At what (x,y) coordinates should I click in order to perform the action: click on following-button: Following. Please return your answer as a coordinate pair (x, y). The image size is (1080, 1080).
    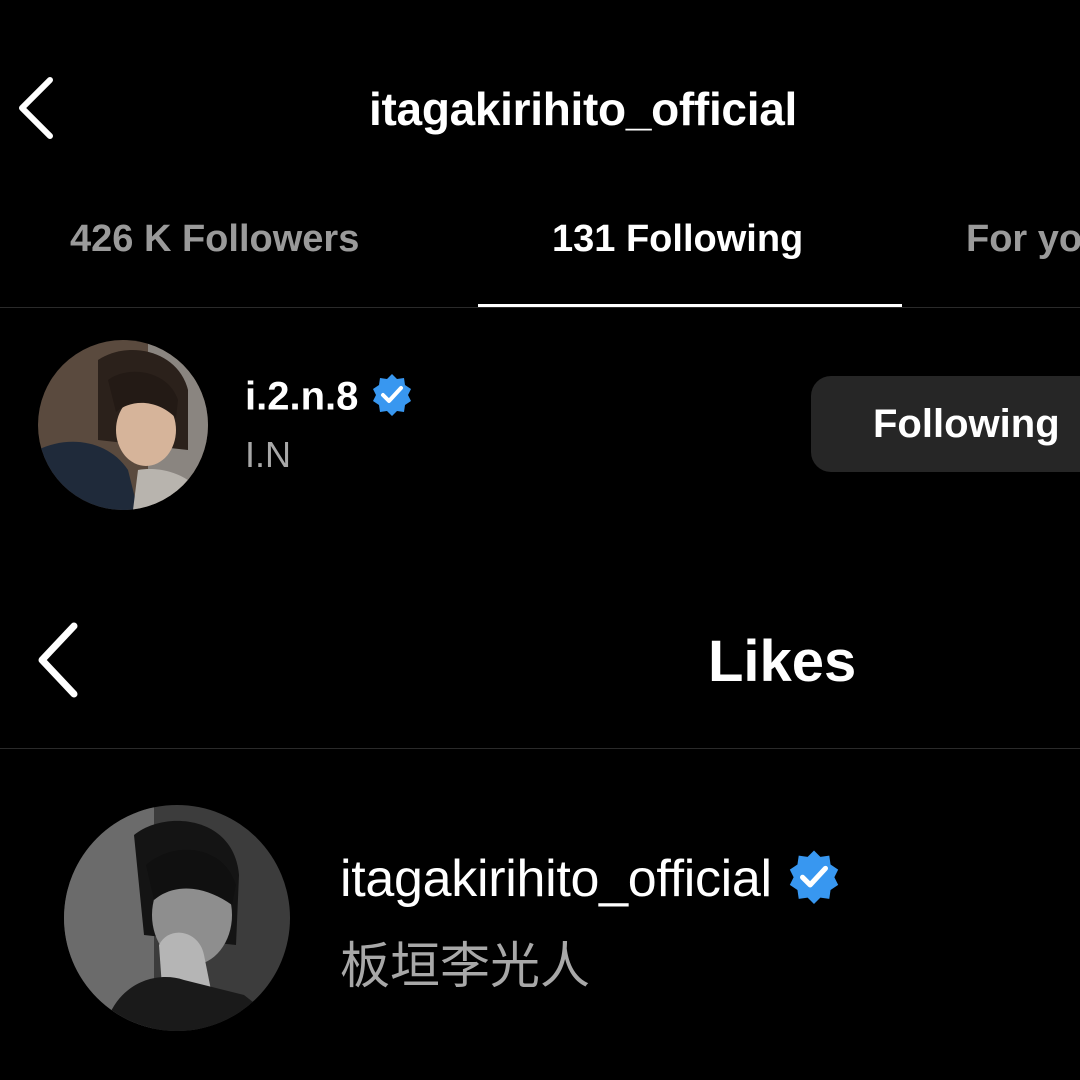
    Looking at the image, I should click on (945, 424).